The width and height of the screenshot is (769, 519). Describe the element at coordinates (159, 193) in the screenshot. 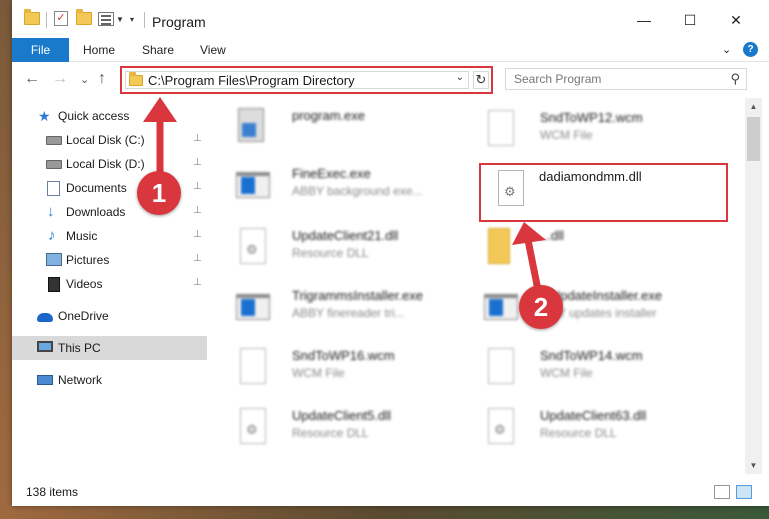

I see `step-1-badge: 1` at that location.